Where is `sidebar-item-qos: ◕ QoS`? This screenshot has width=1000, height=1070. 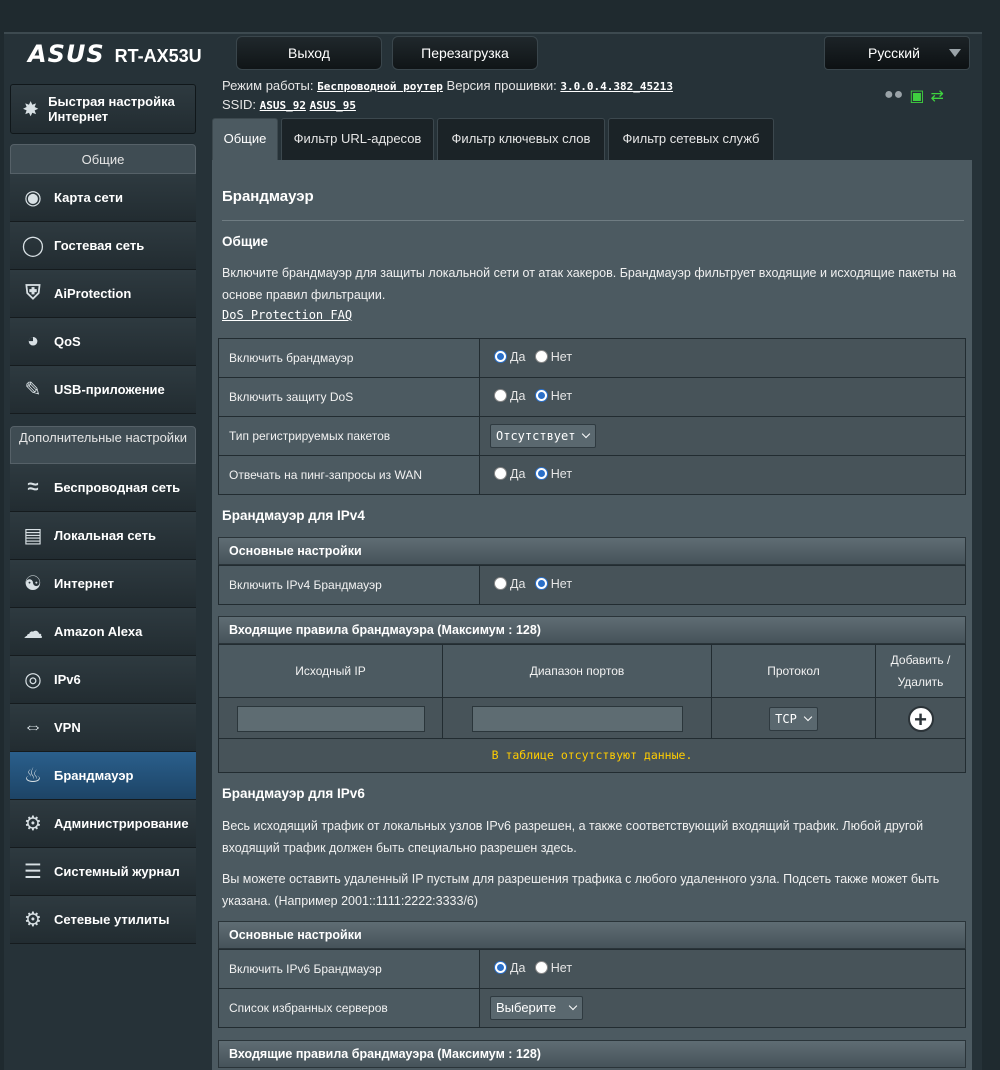 sidebar-item-qos: ◕ QoS is located at coordinates (103, 342).